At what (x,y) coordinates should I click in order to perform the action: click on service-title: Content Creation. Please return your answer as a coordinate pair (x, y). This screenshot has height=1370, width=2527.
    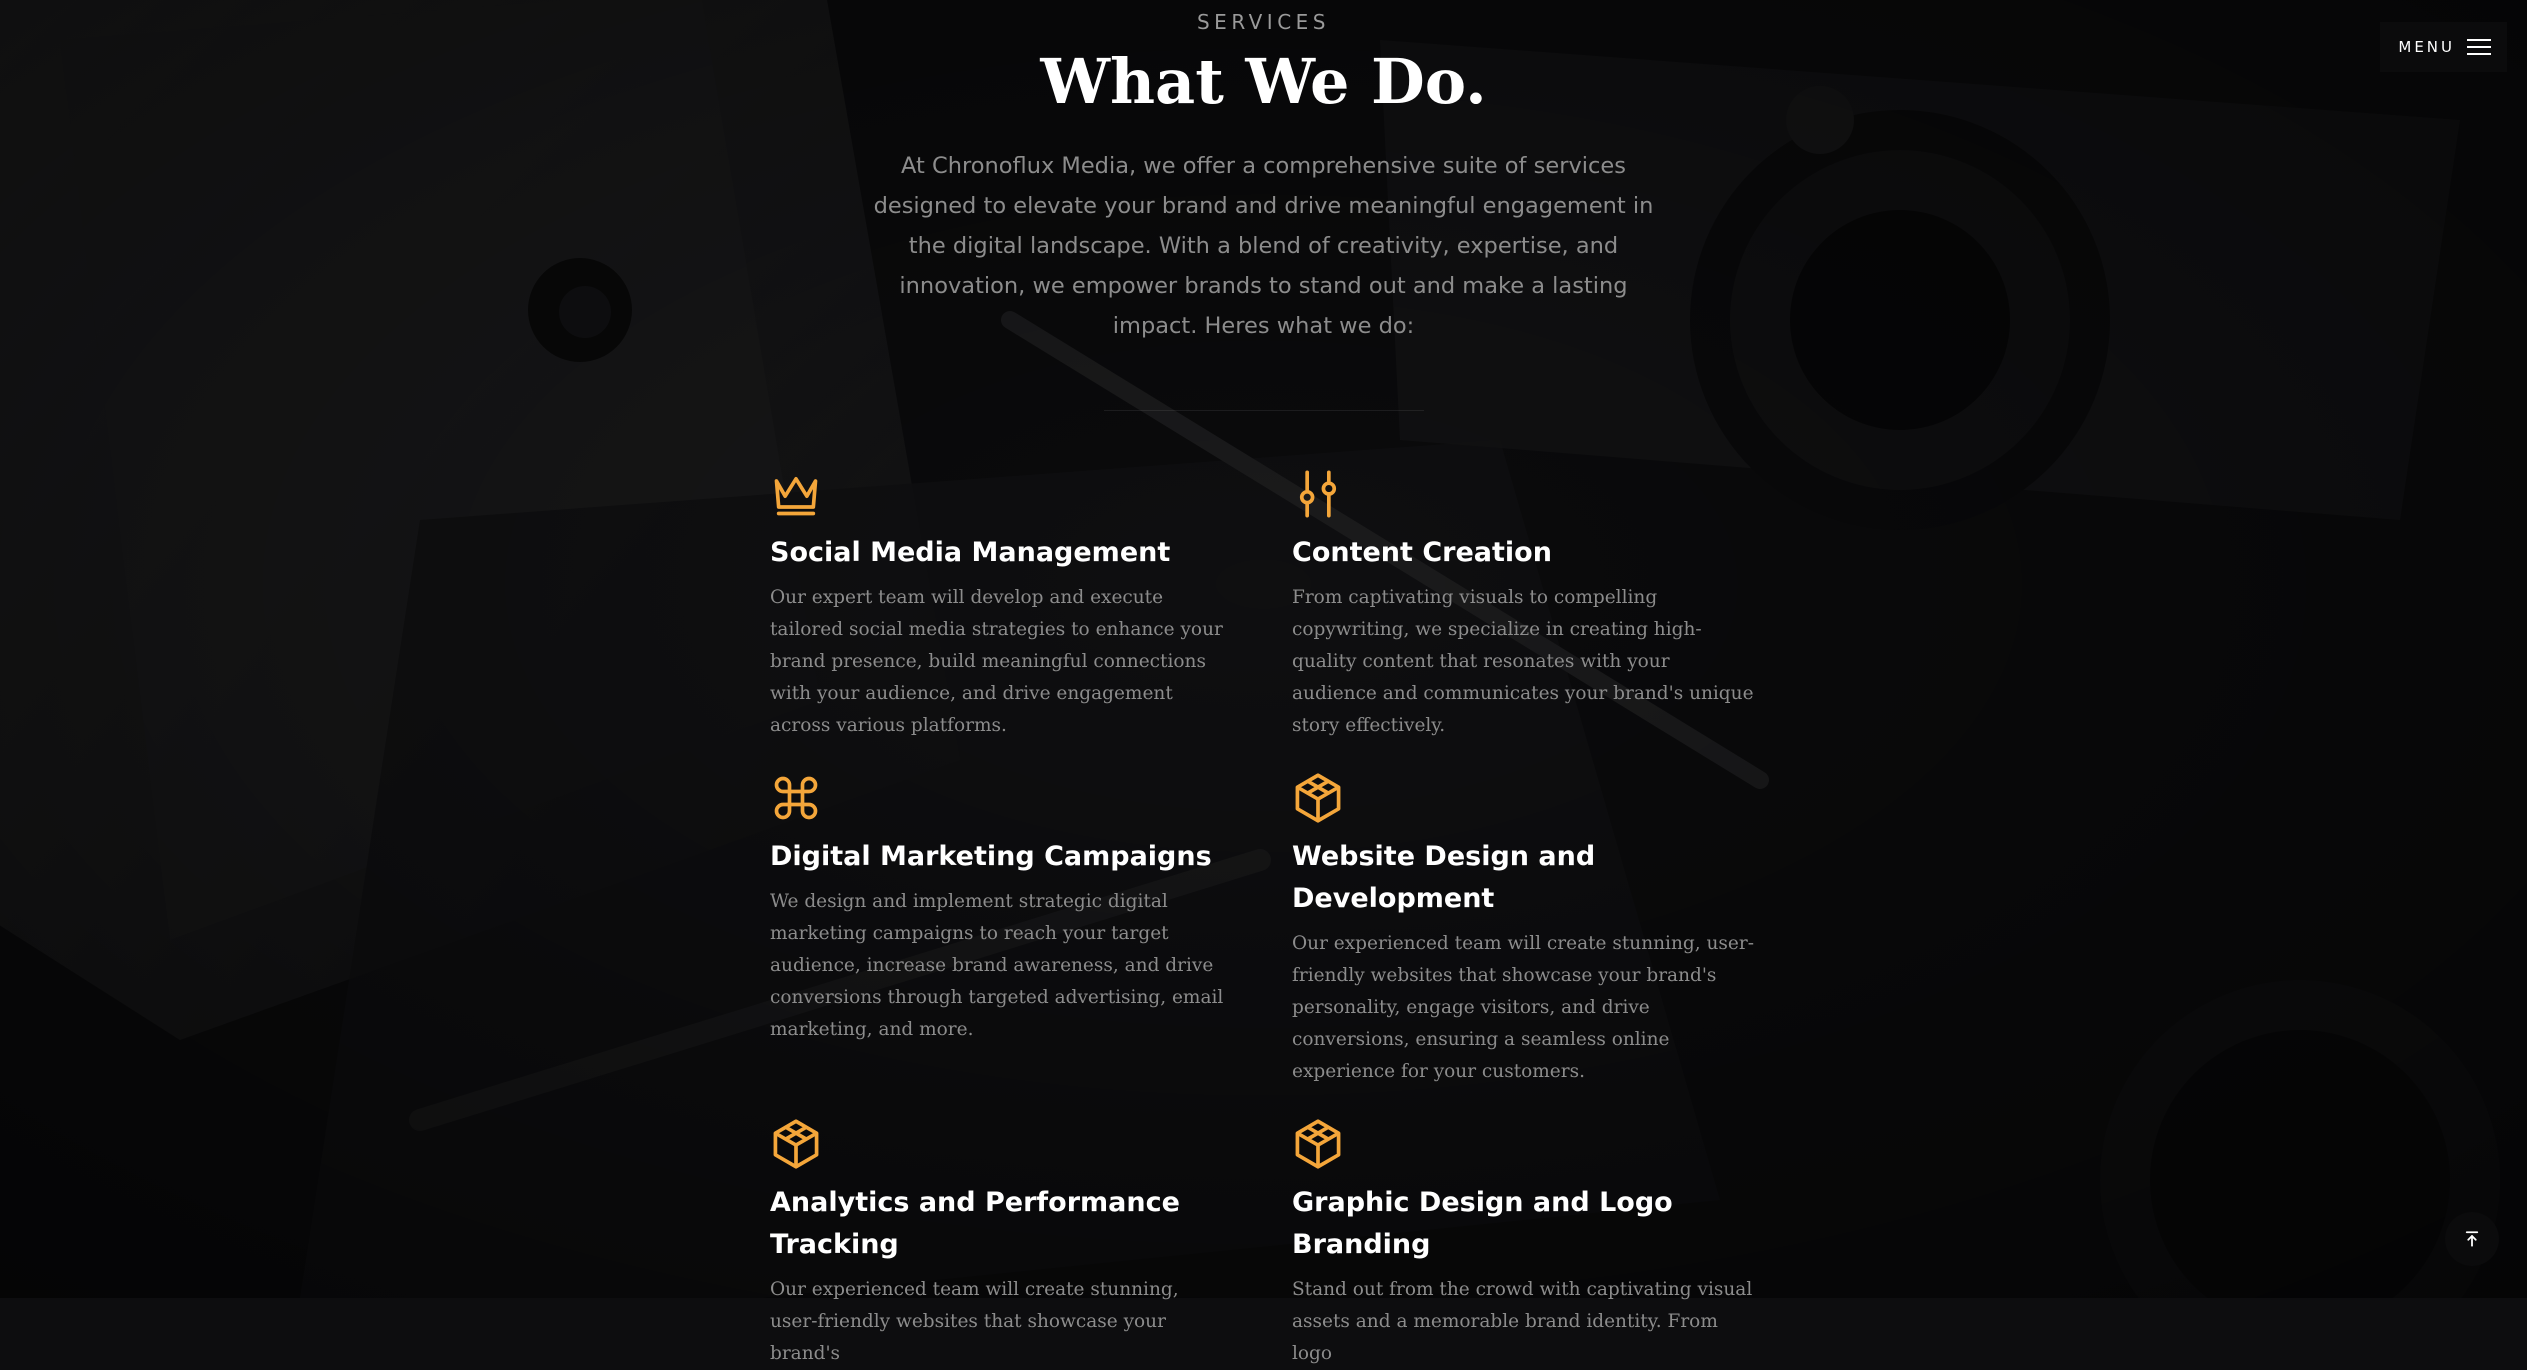
    Looking at the image, I should click on (1422, 552).